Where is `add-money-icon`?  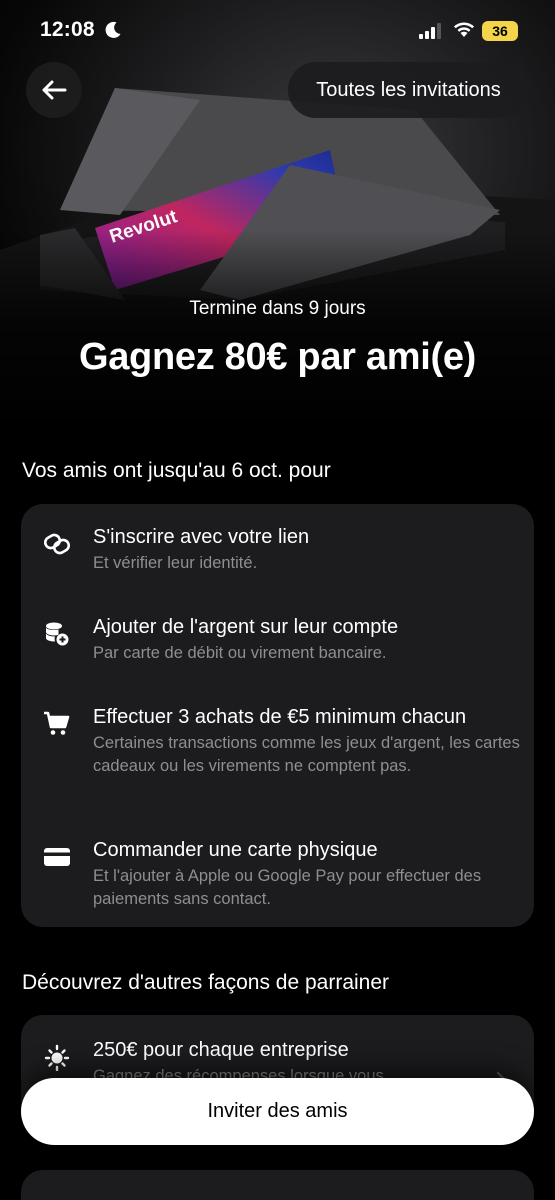
add-money-icon is located at coordinates (57, 634).